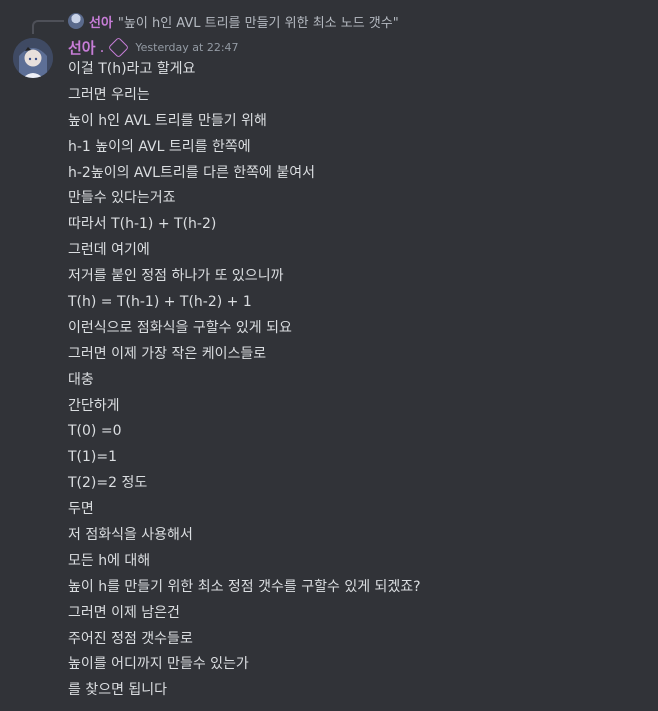 The height and width of the screenshot is (711, 658). Describe the element at coordinates (132, 69) in the screenshot. I see `message-line: 이걸 T(h)라고 할게요` at that location.